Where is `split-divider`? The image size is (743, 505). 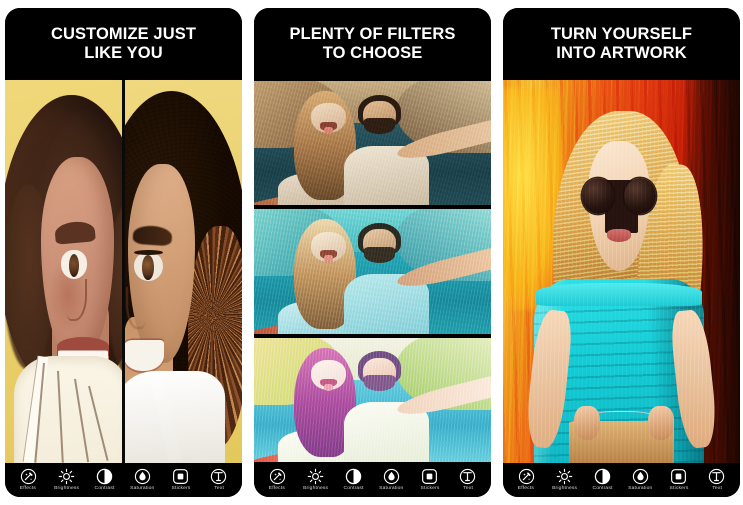 split-divider is located at coordinates (123, 271).